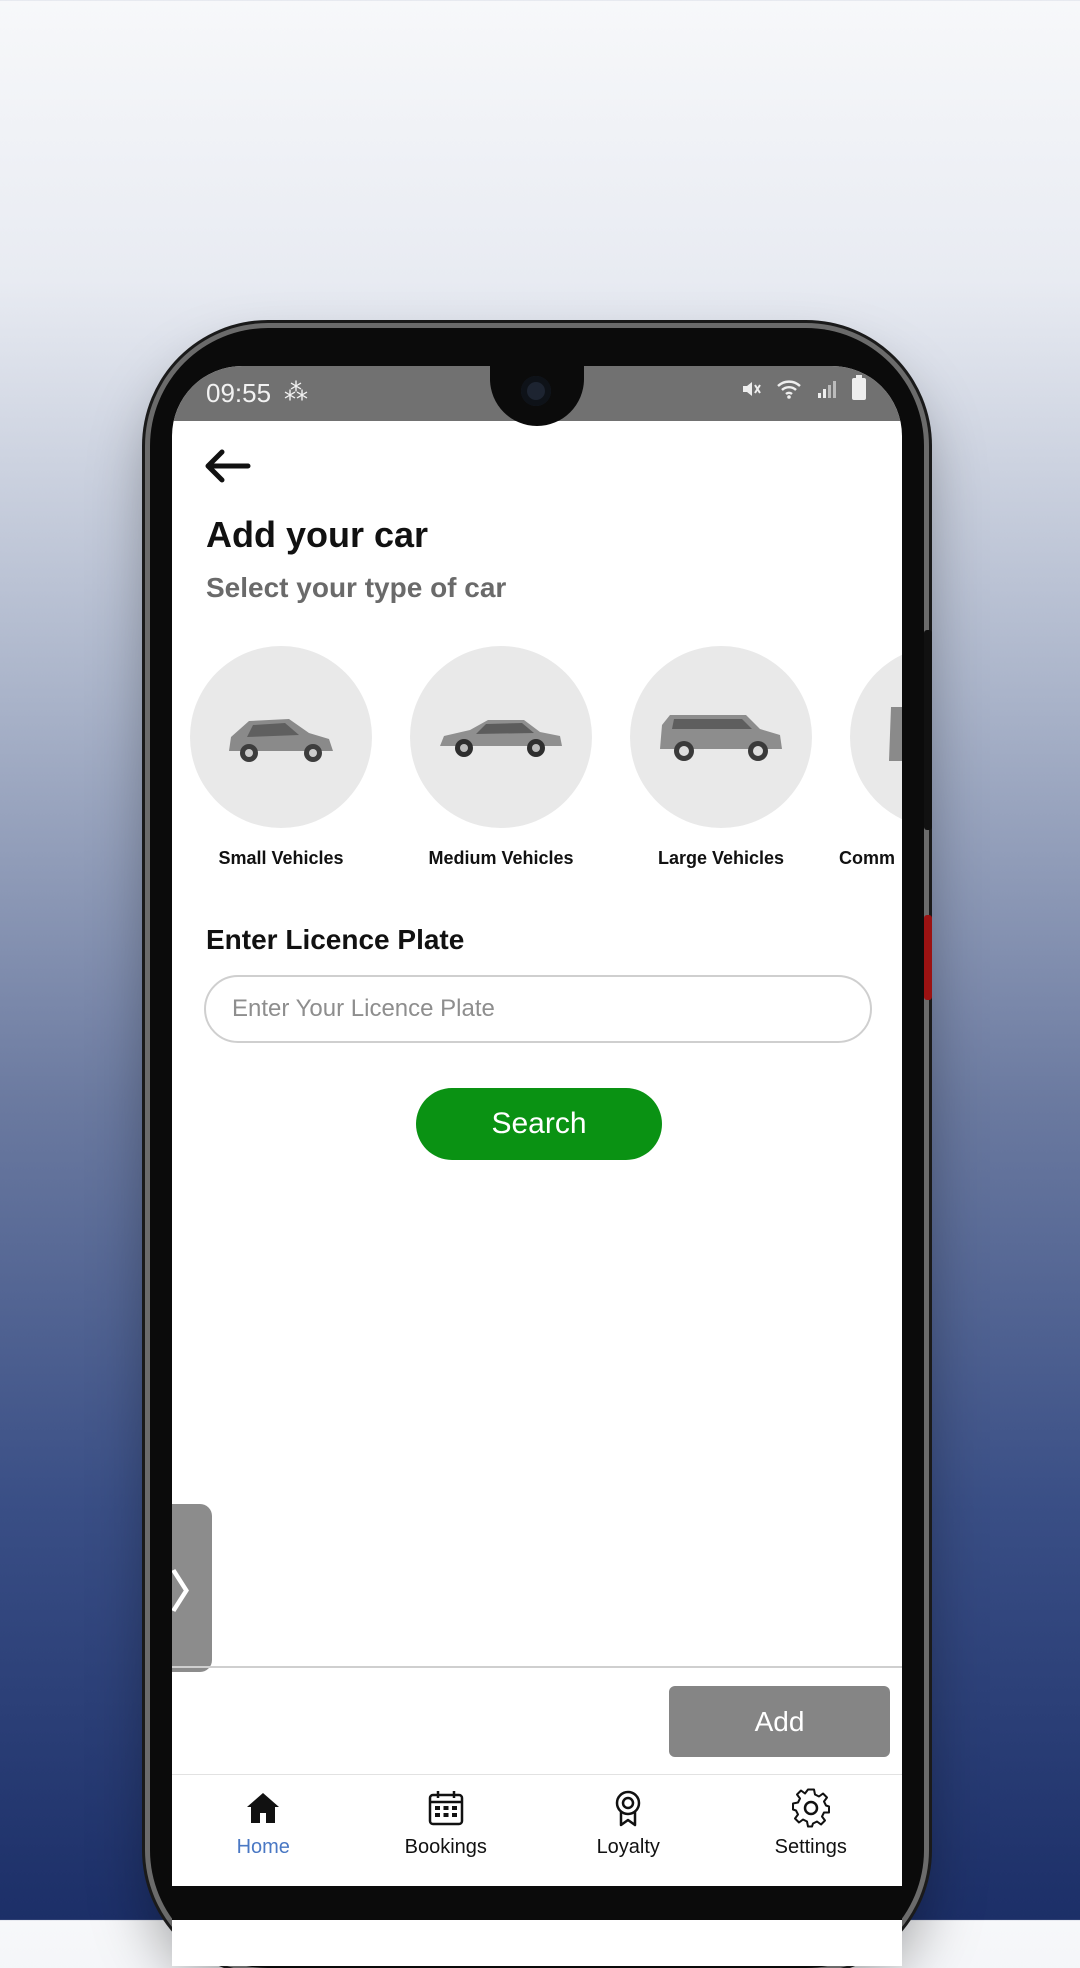 This screenshot has width=1080, height=1968. Describe the element at coordinates (281, 858) in the screenshot. I see `vehicle-label-small: Small Vehicles` at that location.